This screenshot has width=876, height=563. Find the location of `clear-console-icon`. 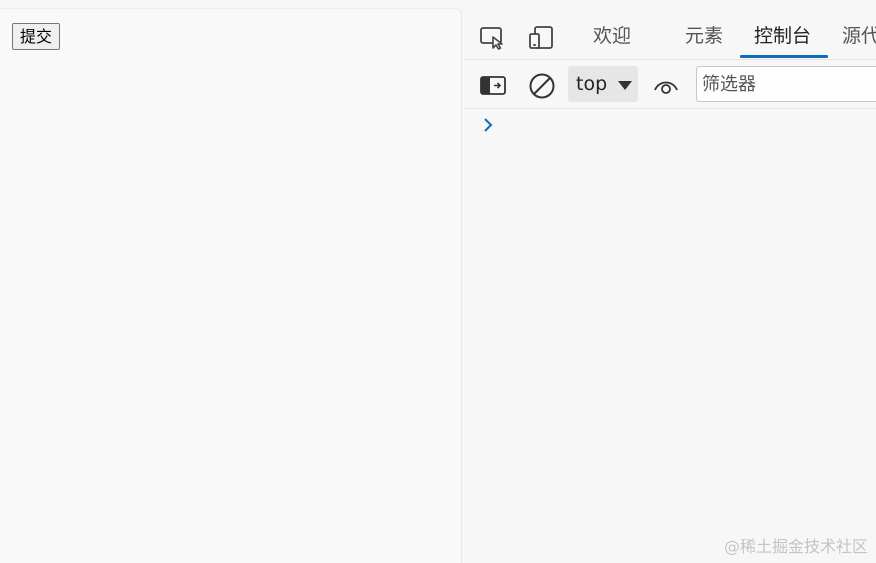

clear-console-icon is located at coordinates (542, 86).